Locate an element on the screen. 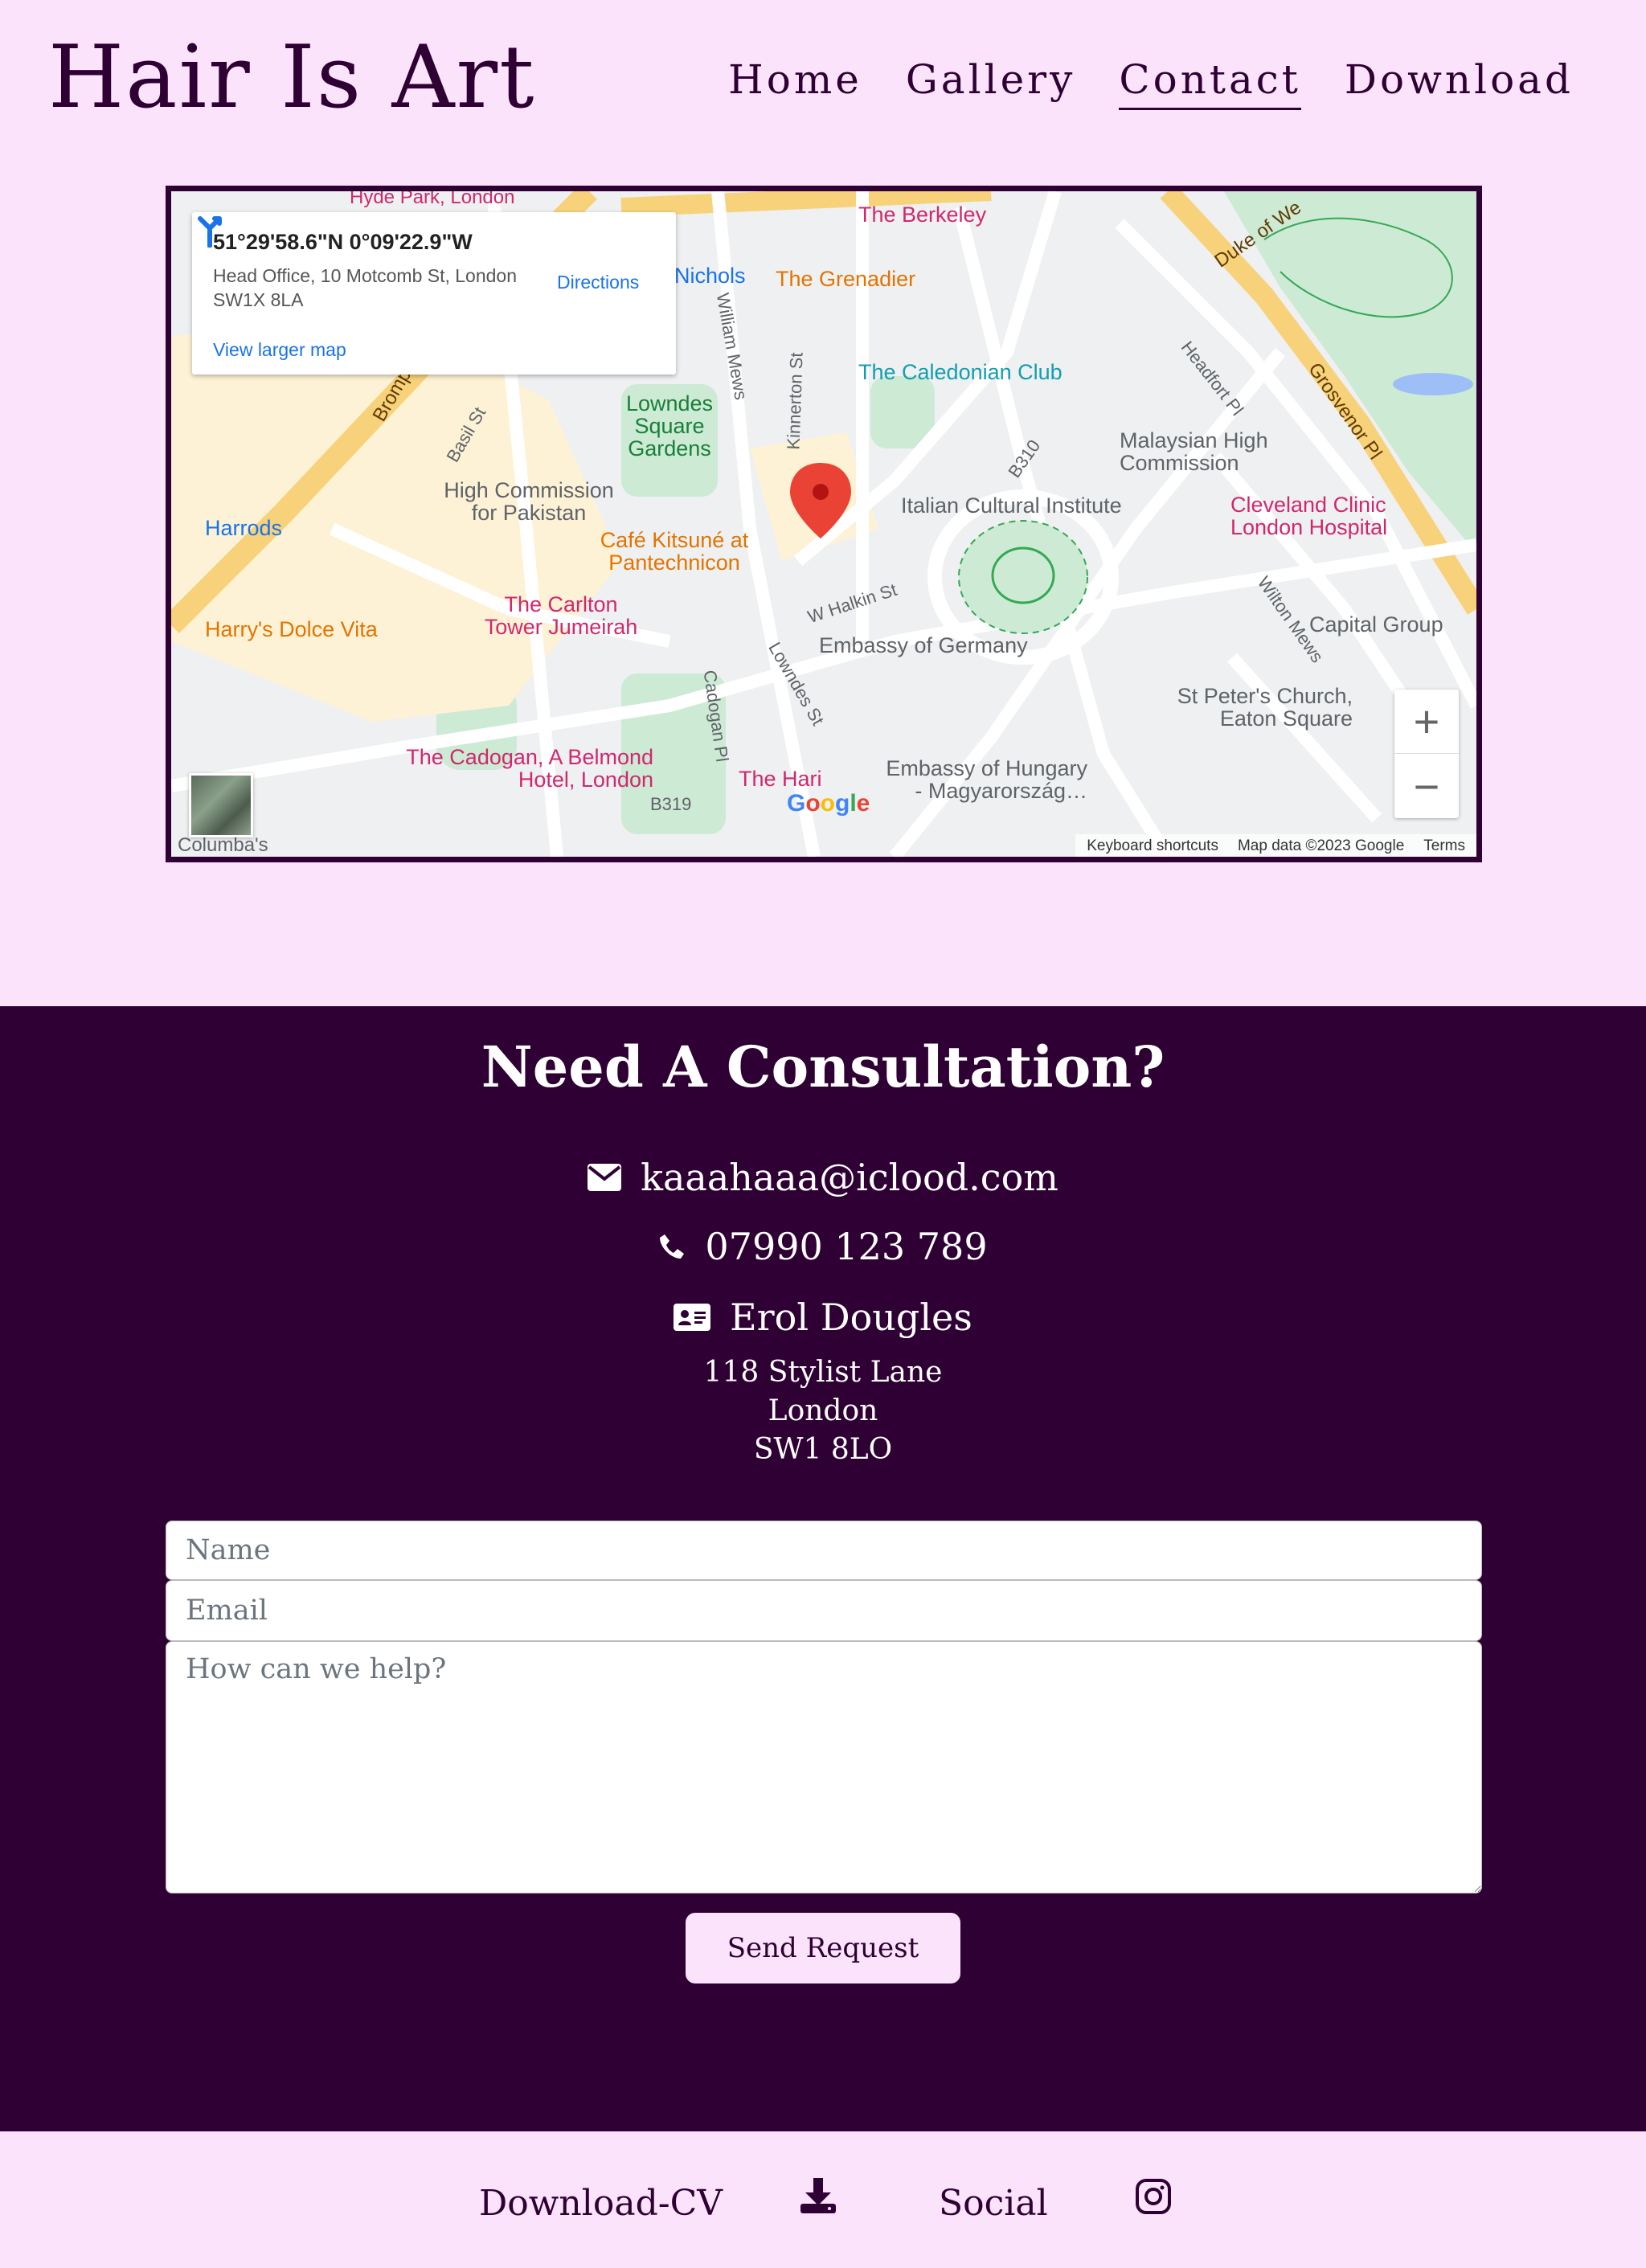  place-label: High Commission for Pakistan is located at coordinates (528, 502).